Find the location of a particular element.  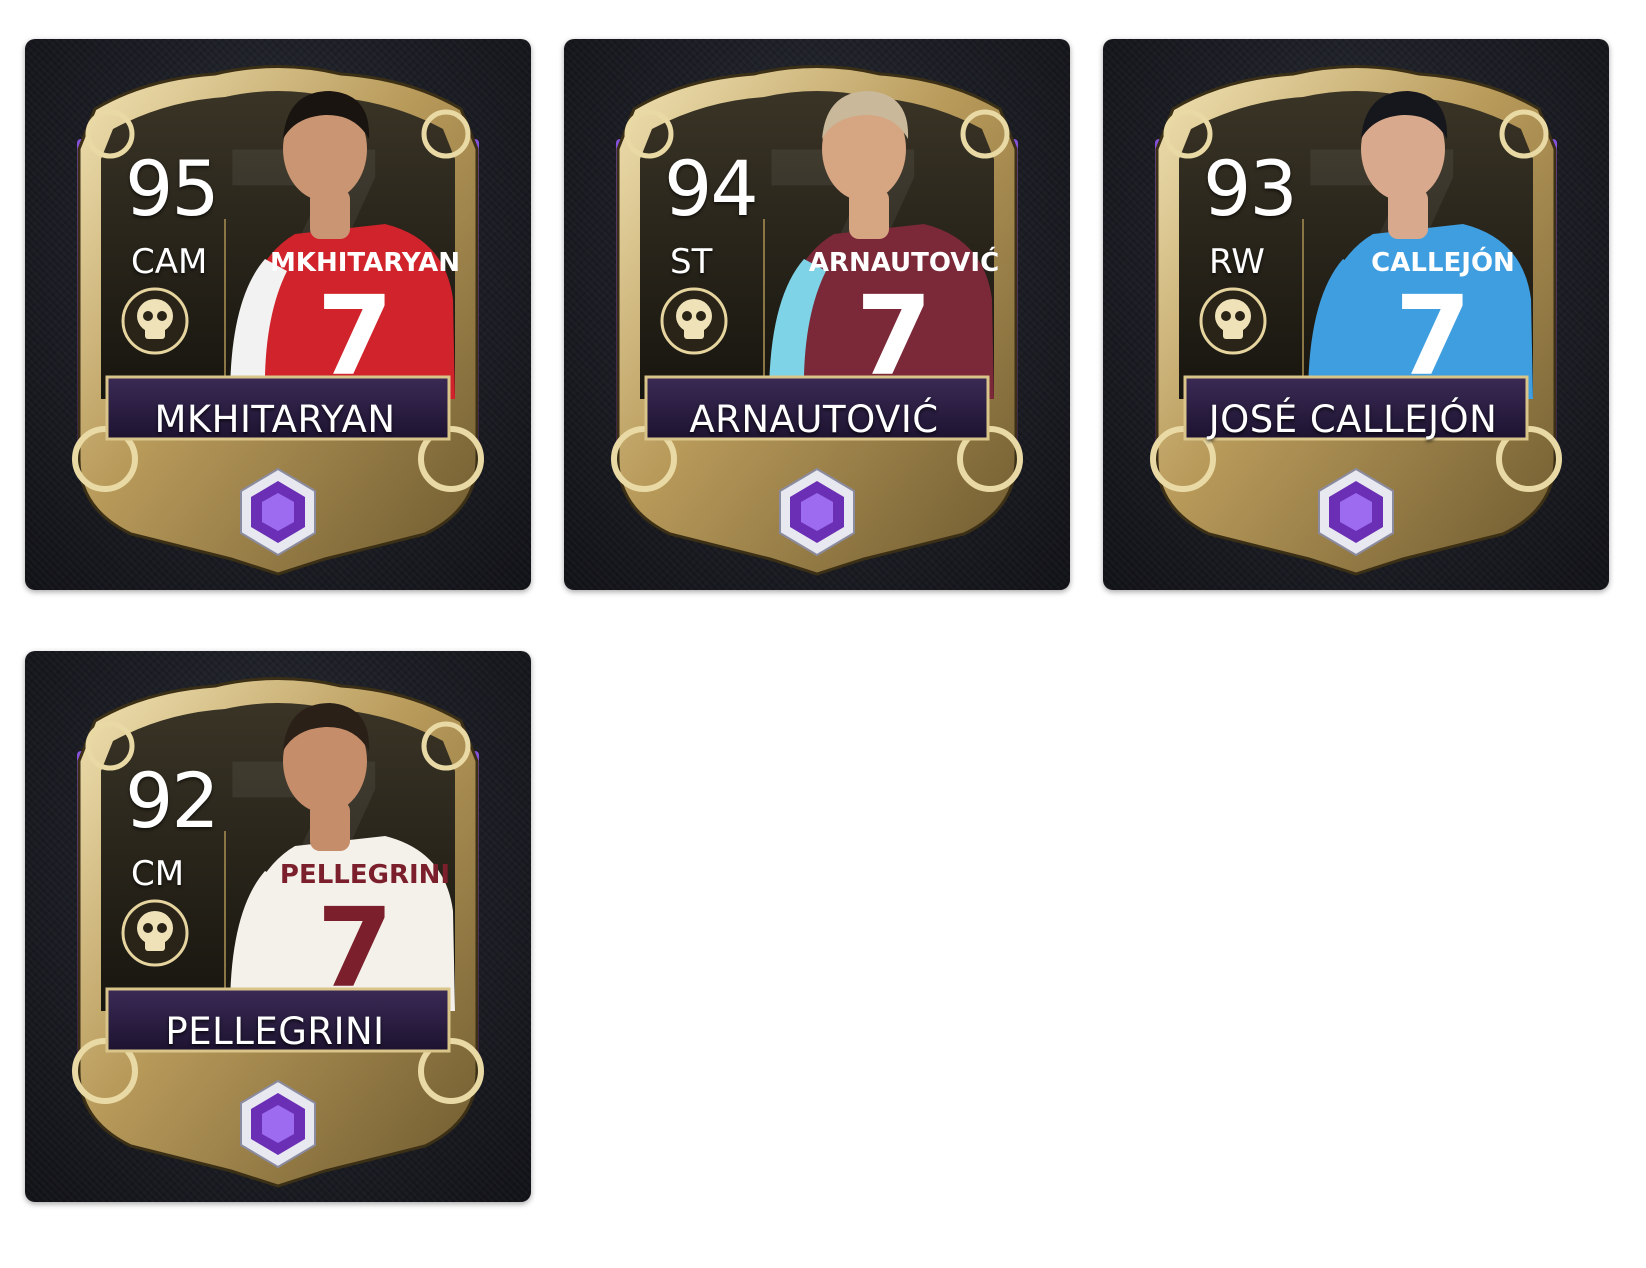

card-rating: 92 is located at coordinates (172, 800).